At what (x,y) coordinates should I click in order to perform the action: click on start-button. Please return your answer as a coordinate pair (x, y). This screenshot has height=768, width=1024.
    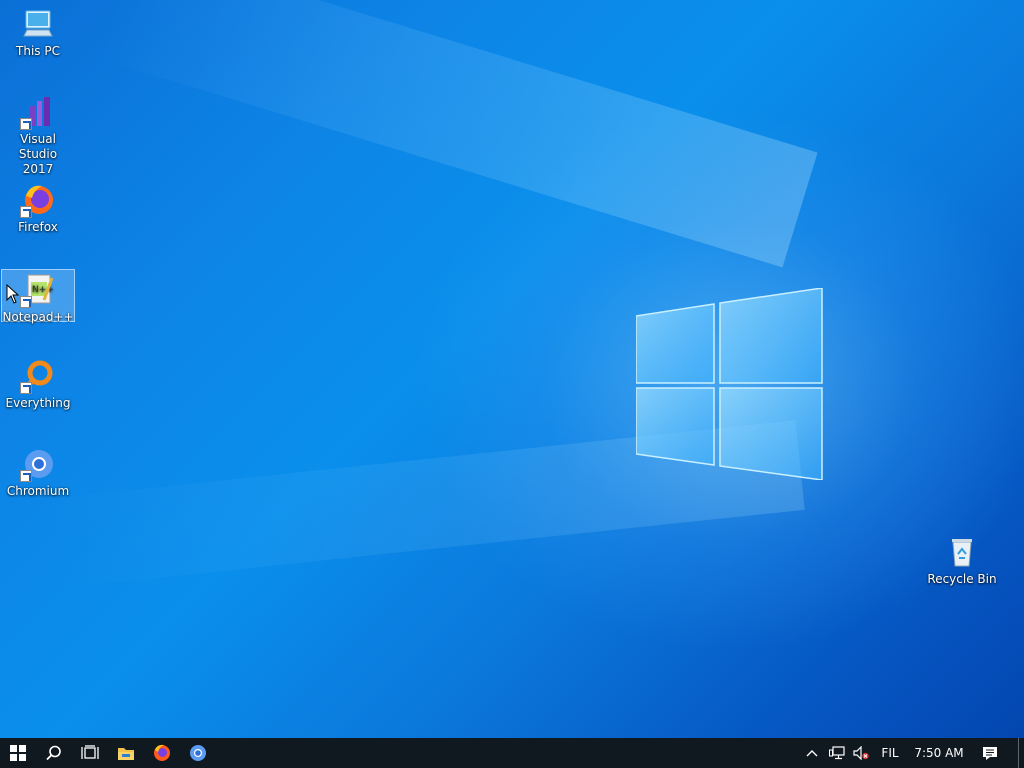
    Looking at the image, I should click on (18, 753).